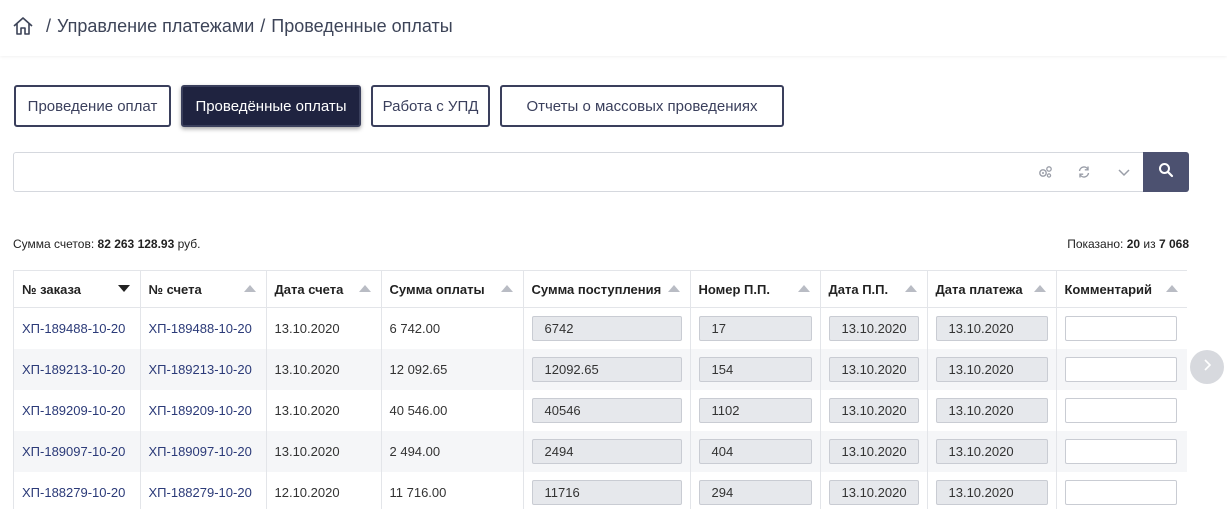  What do you see at coordinates (200, 492) in the screenshot?
I see `invoice-link: ХП-188279-10-20` at bounding box center [200, 492].